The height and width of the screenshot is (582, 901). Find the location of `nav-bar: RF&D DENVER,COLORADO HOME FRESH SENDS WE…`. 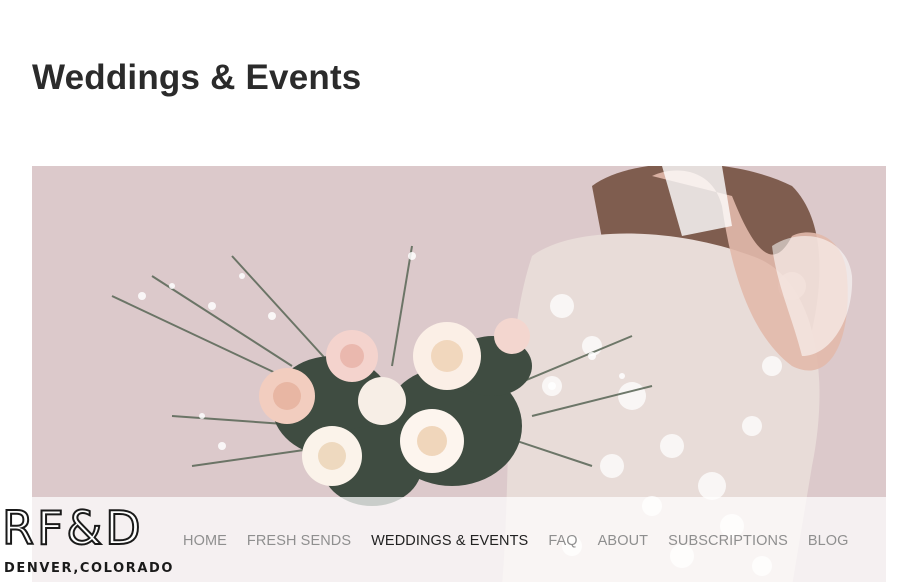

nav-bar: RF&D DENVER,COLORADO HOME FRESH SENDS WE… is located at coordinates (443, 539).